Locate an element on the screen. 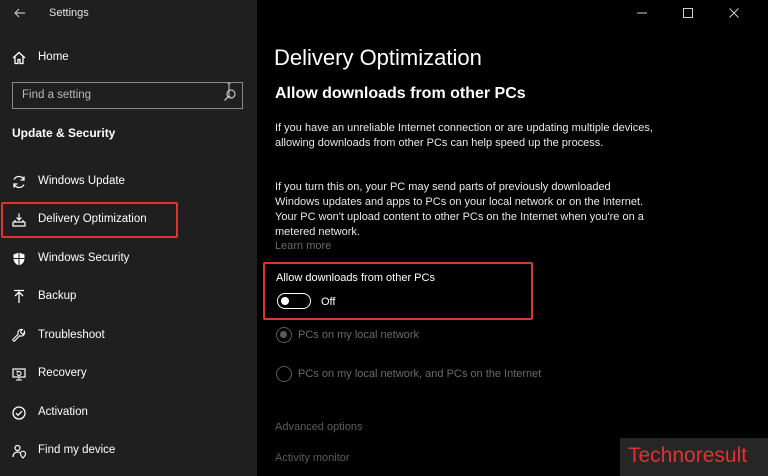 Image resolution: width=768 pixels, height=476 pixels. highlight-frame is located at coordinates (89, 220).